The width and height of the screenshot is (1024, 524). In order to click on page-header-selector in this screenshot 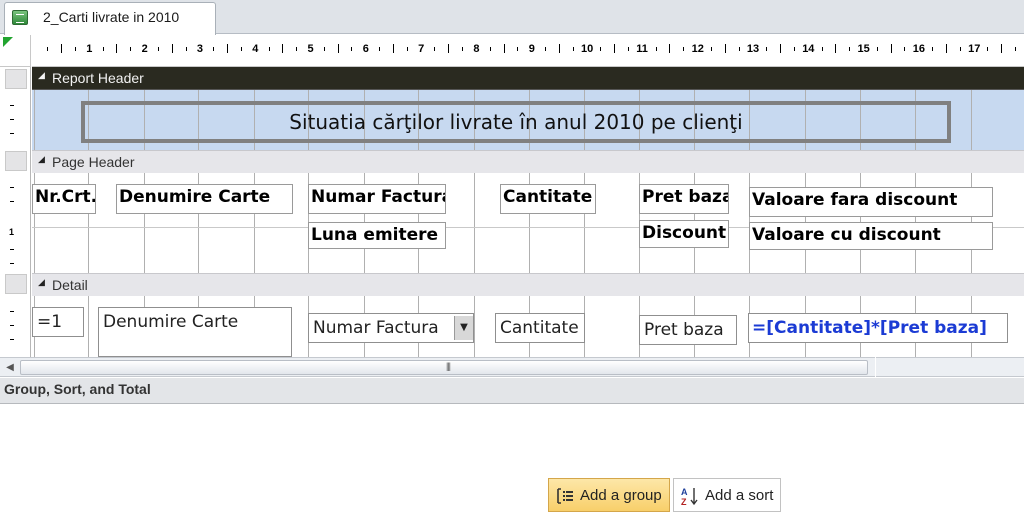, I will do `click(16, 161)`.